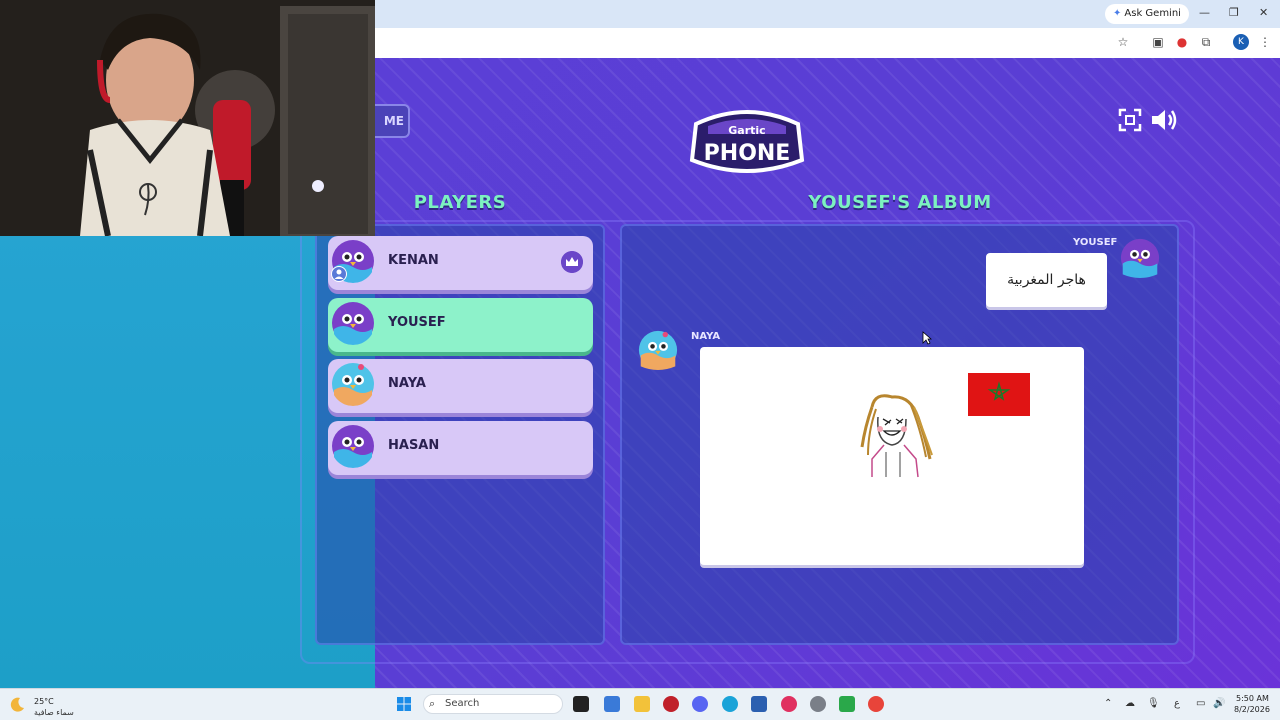 This screenshot has height=720, width=1280. I want to click on cloud-icon: ☁, so click(1130, 703).